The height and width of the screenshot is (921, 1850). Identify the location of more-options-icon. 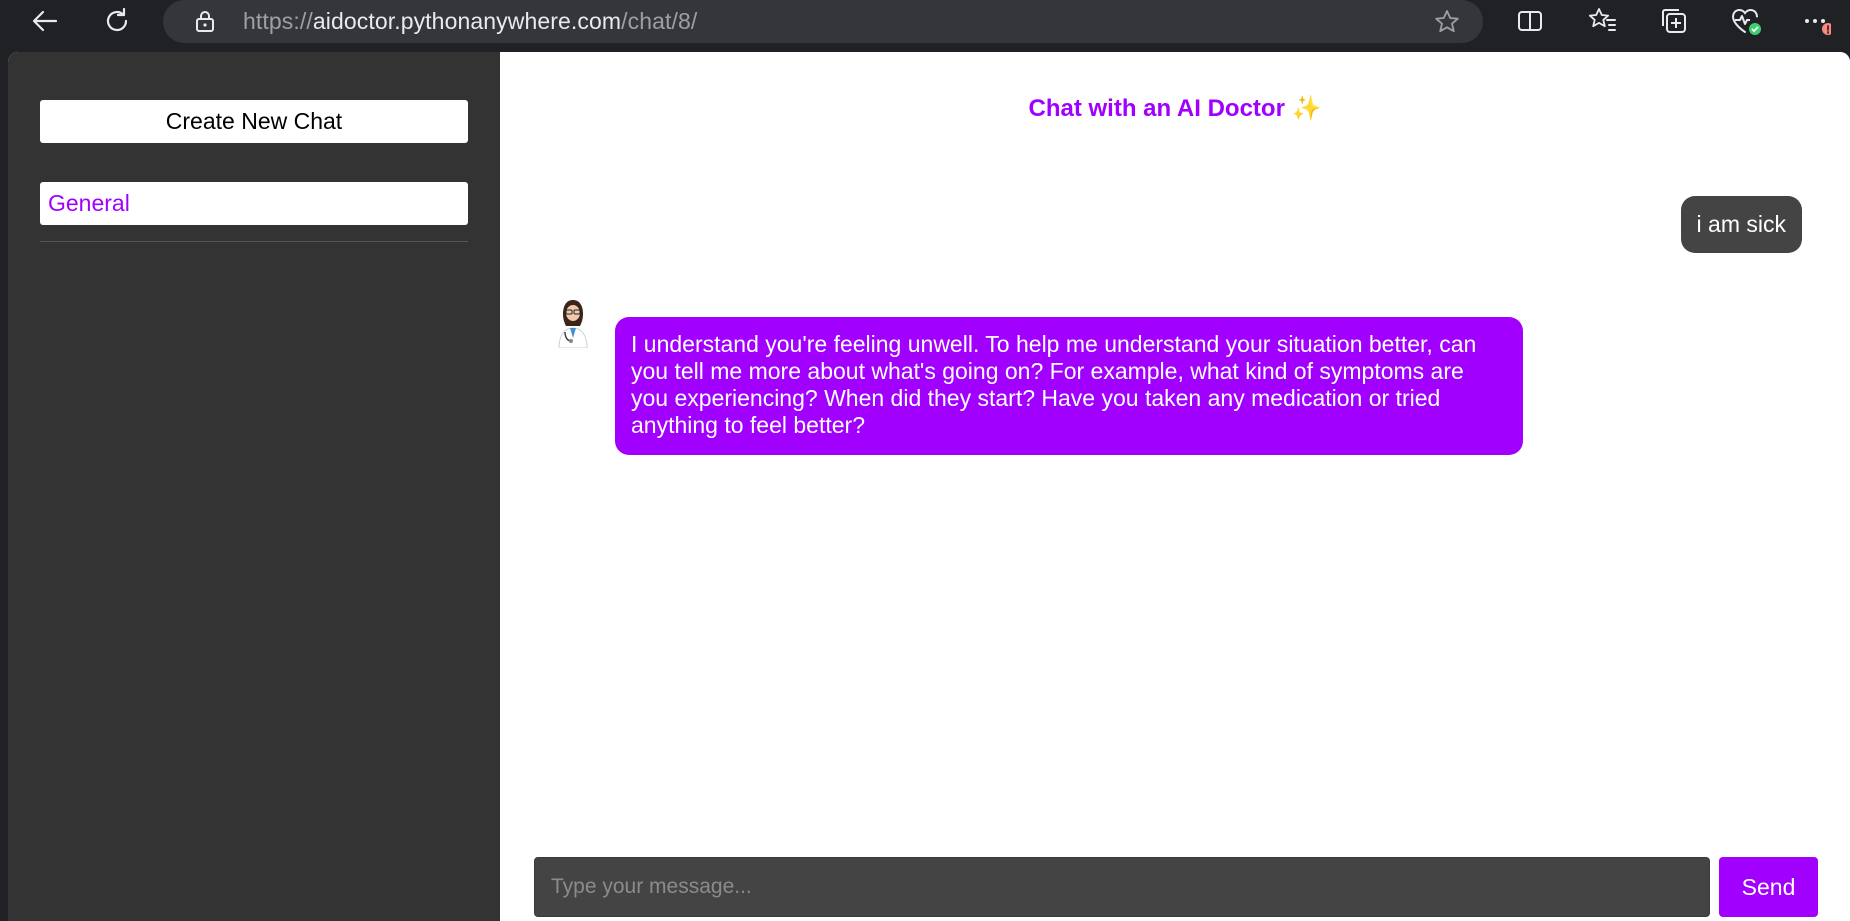
(1816, 21).